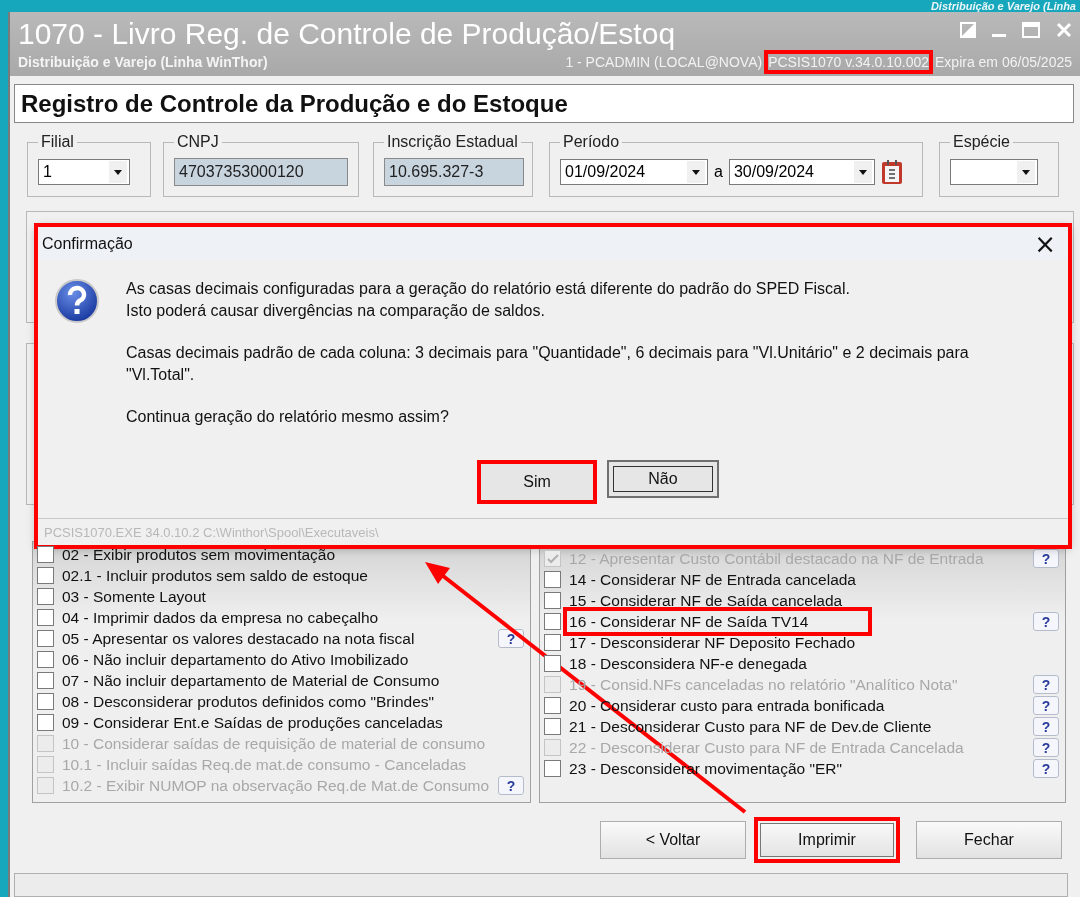 The image size is (1080, 897). I want to click on option-label: 05 - Apresentar os valores destacado na nota fiscal, so click(238, 638).